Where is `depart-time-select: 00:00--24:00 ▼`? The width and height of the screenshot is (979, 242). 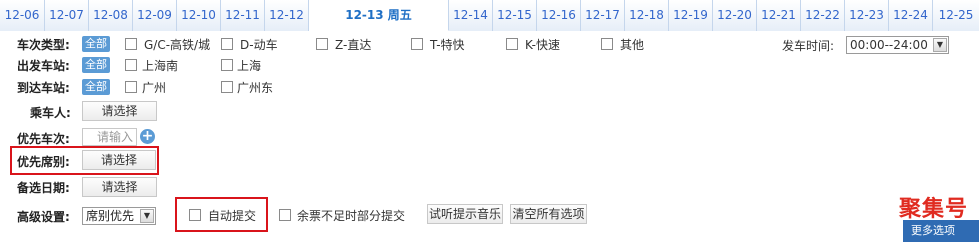 depart-time-select: 00:00--24:00 ▼ is located at coordinates (897, 45).